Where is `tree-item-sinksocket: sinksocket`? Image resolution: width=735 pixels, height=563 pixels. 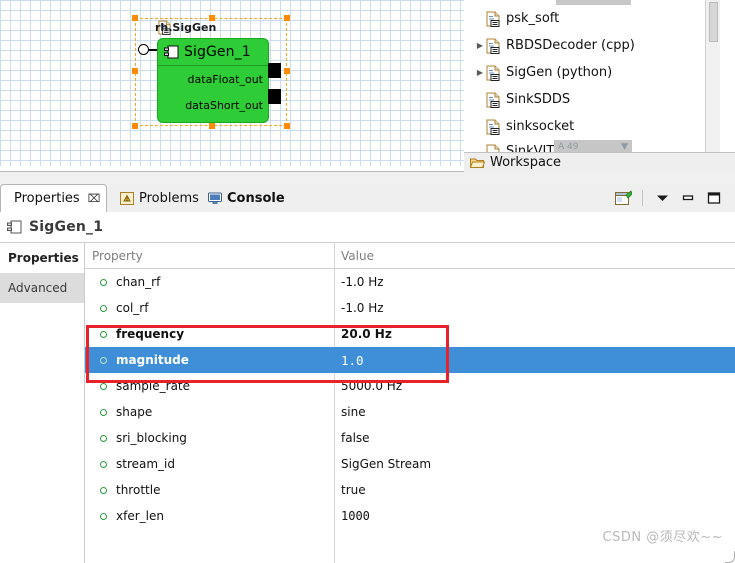
tree-item-sinksocket: sinksocket is located at coordinates (592, 126).